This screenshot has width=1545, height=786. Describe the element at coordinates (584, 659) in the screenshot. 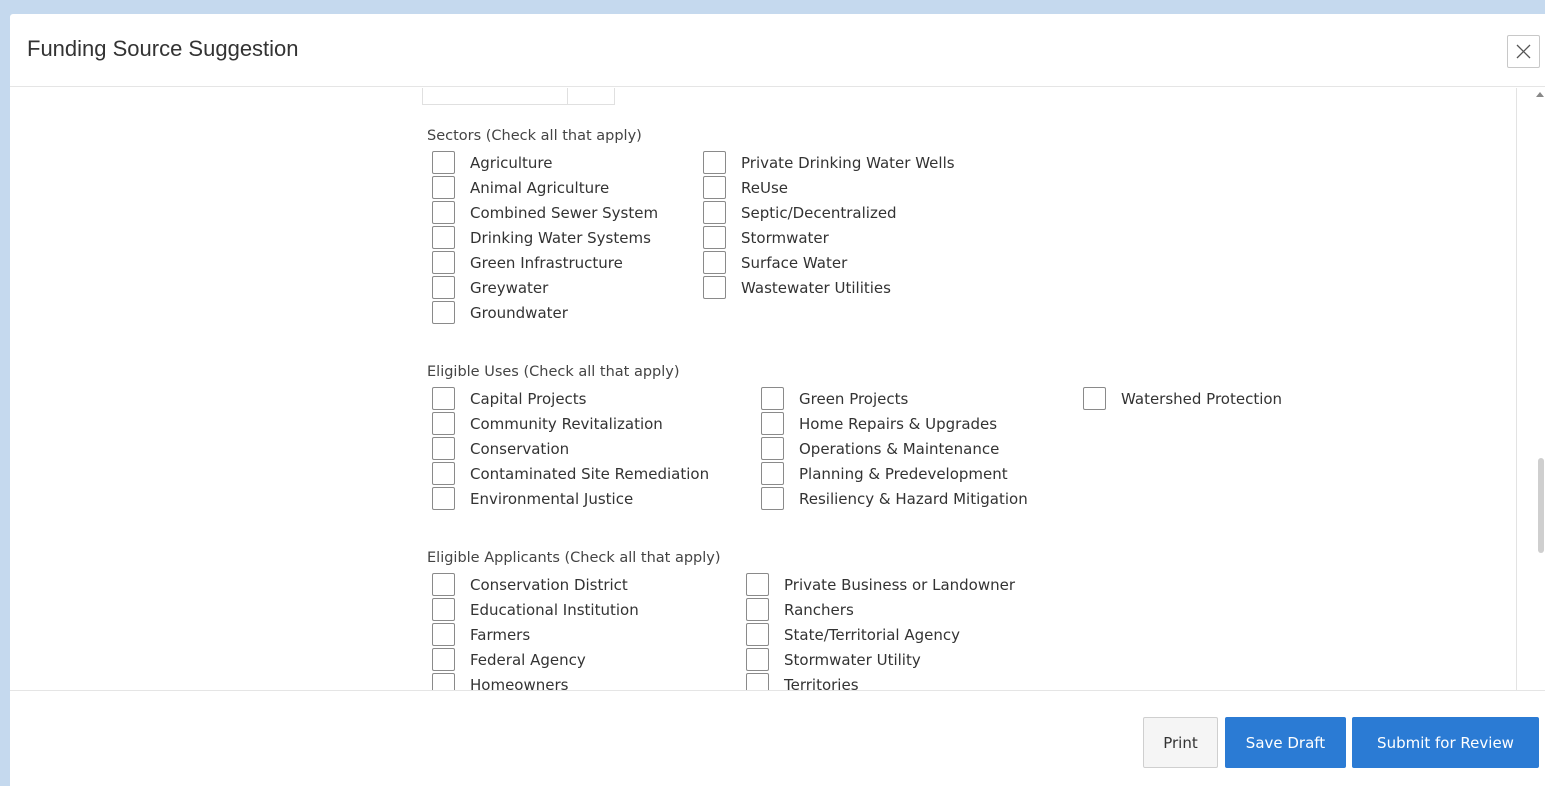

I see `checkbox-option: Federal Agency` at that location.